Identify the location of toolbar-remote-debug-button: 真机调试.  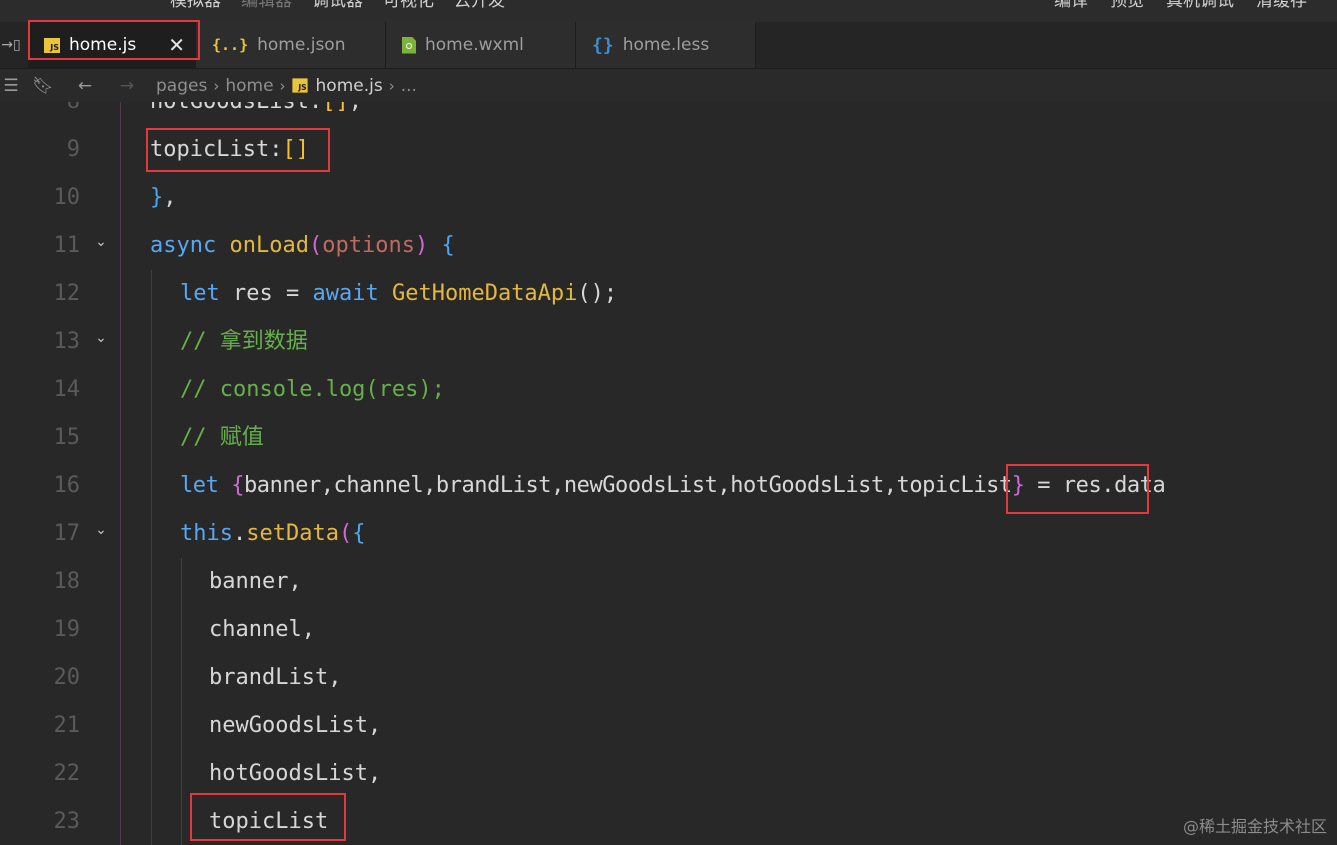
(1200, 6).